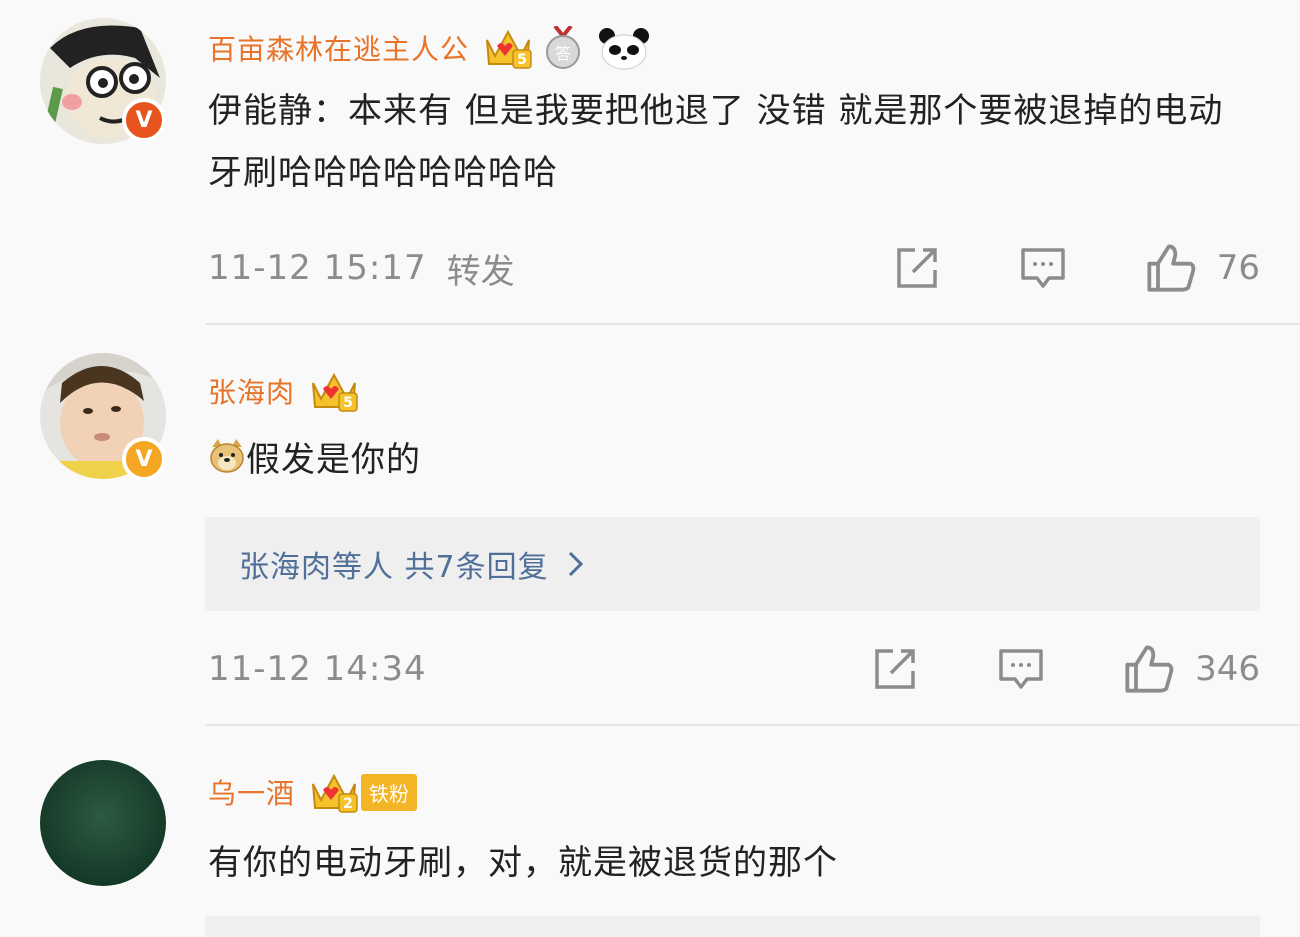 The width and height of the screenshot is (1300, 937). What do you see at coordinates (394, 564) in the screenshot?
I see `reply-summary-text: 张海肉等人 共7条回复` at bounding box center [394, 564].